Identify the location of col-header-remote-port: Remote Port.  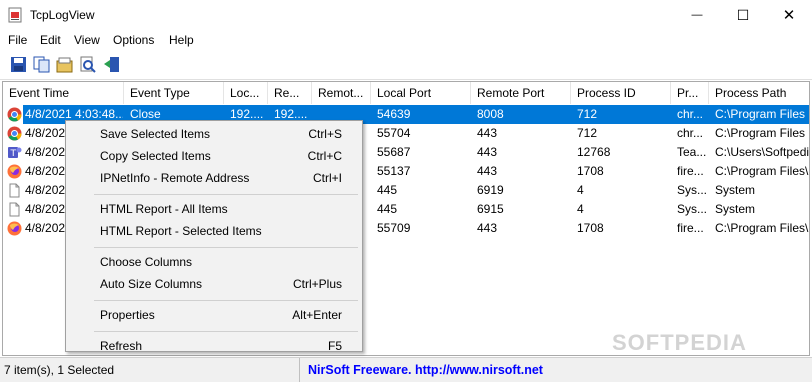
(521, 93).